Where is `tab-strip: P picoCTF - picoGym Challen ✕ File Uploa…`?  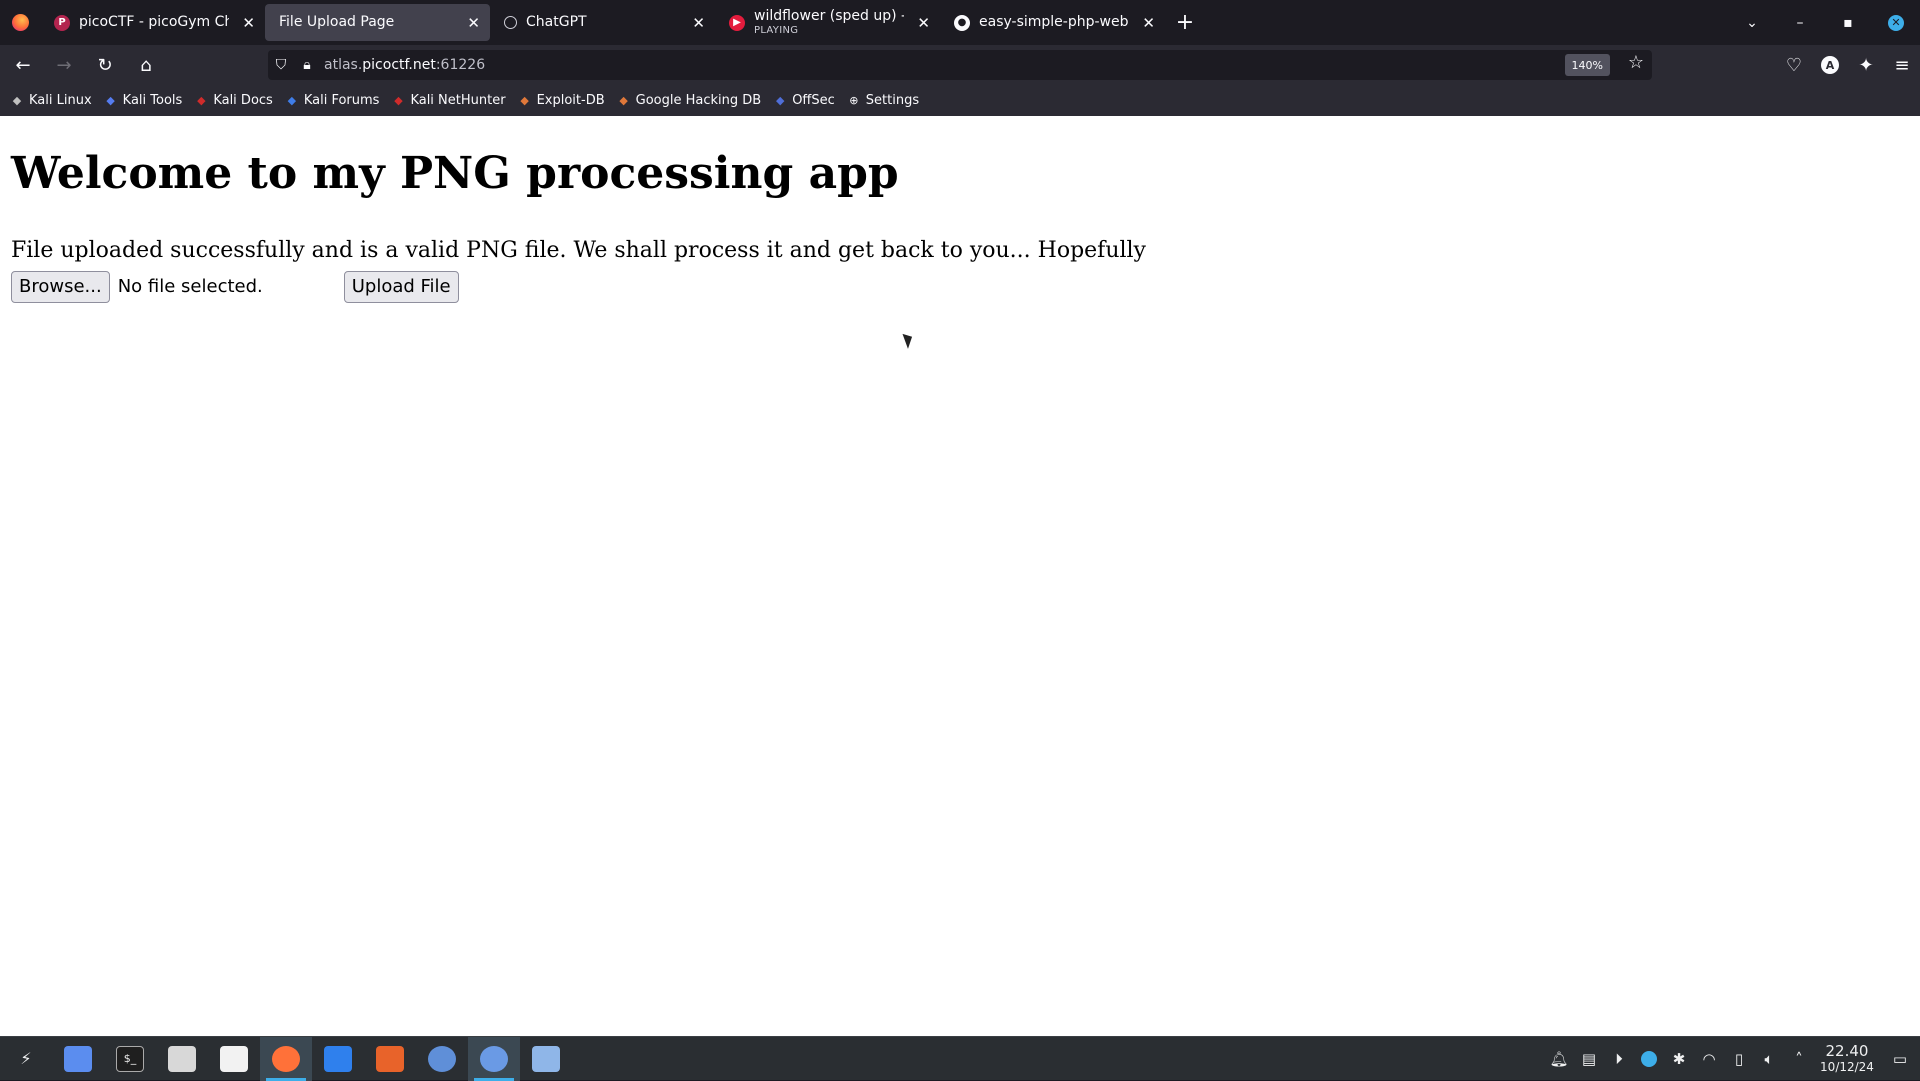 tab-strip: P picoCTF - picoGym Challen ✕ File Uploa… is located at coordinates (960, 22).